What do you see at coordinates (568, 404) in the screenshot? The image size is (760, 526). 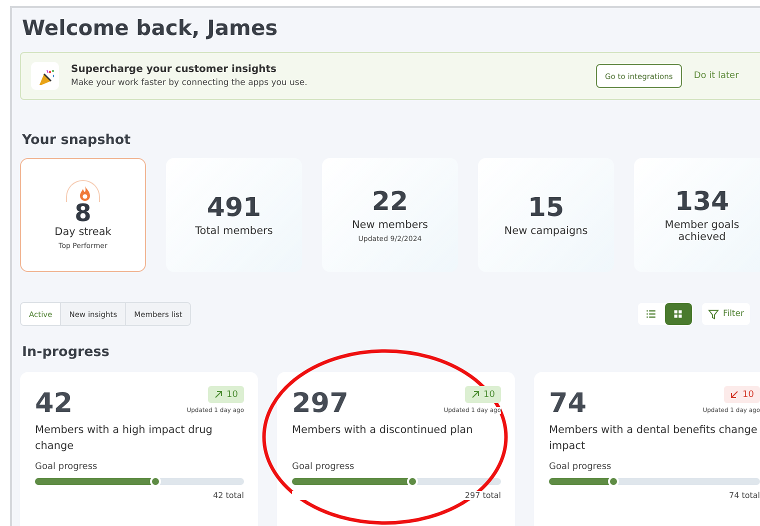 I see `goal-value: 74` at bounding box center [568, 404].